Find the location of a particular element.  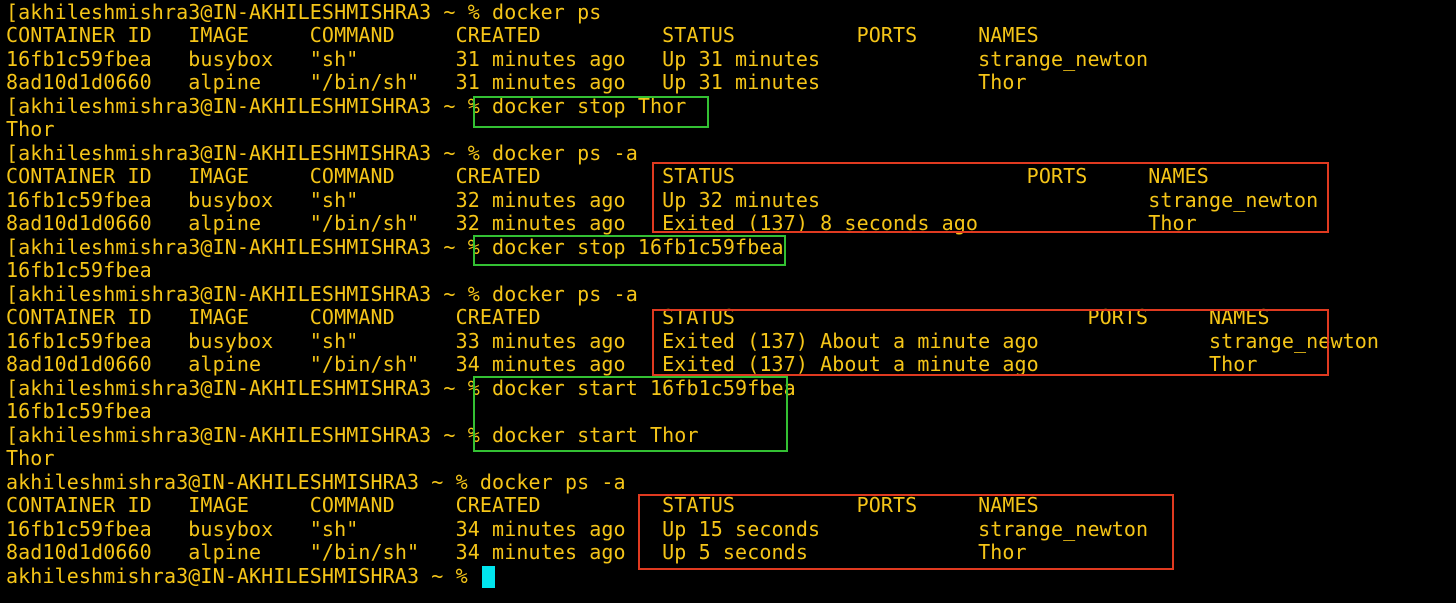

active-prompt: akhileshmishra3@IN-AKHILESHMISHRA3 ~ % is located at coordinates (243, 576).